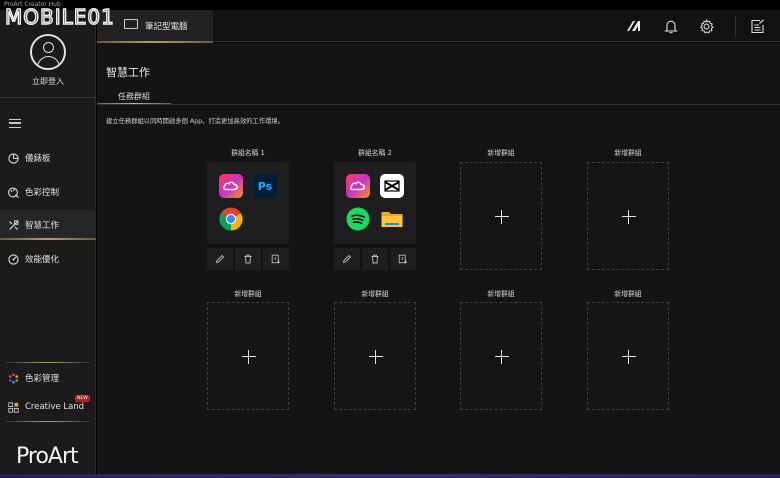  Describe the element at coordinates (42, 226) in the screenshot. I see `sidebar-item-label: 智慧工作` at that location.